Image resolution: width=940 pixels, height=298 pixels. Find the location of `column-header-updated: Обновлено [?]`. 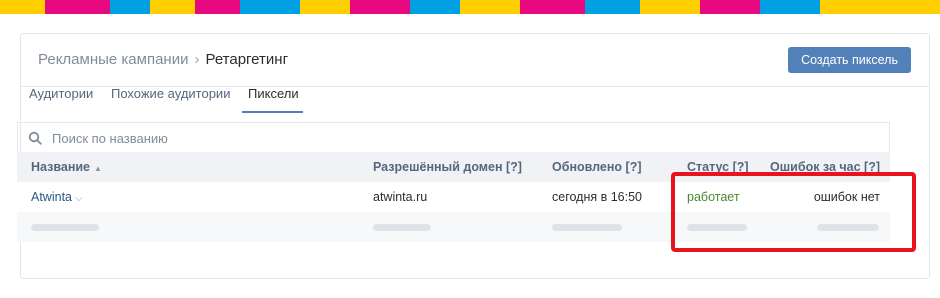

column-header-updated: Обновлено [?] is located at coordinates (597, 167).